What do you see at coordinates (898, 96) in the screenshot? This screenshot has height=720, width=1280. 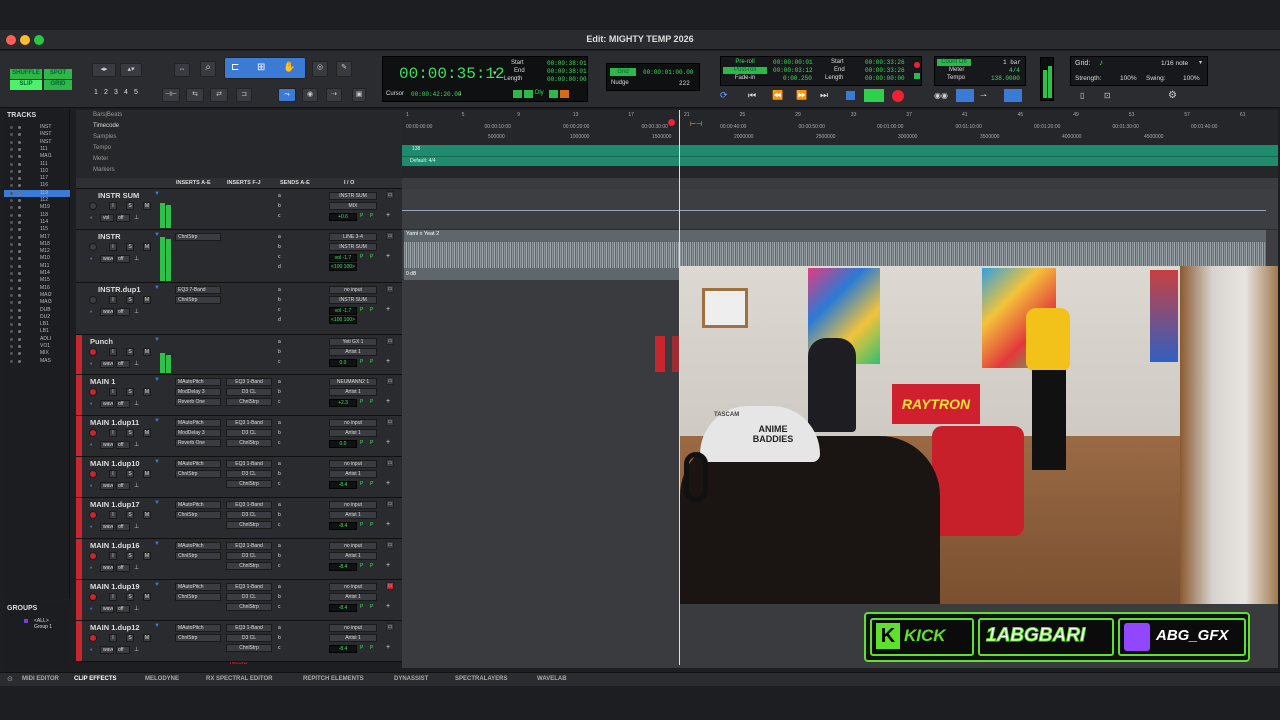 I see `record-icon` at bounding box center [898, 96].